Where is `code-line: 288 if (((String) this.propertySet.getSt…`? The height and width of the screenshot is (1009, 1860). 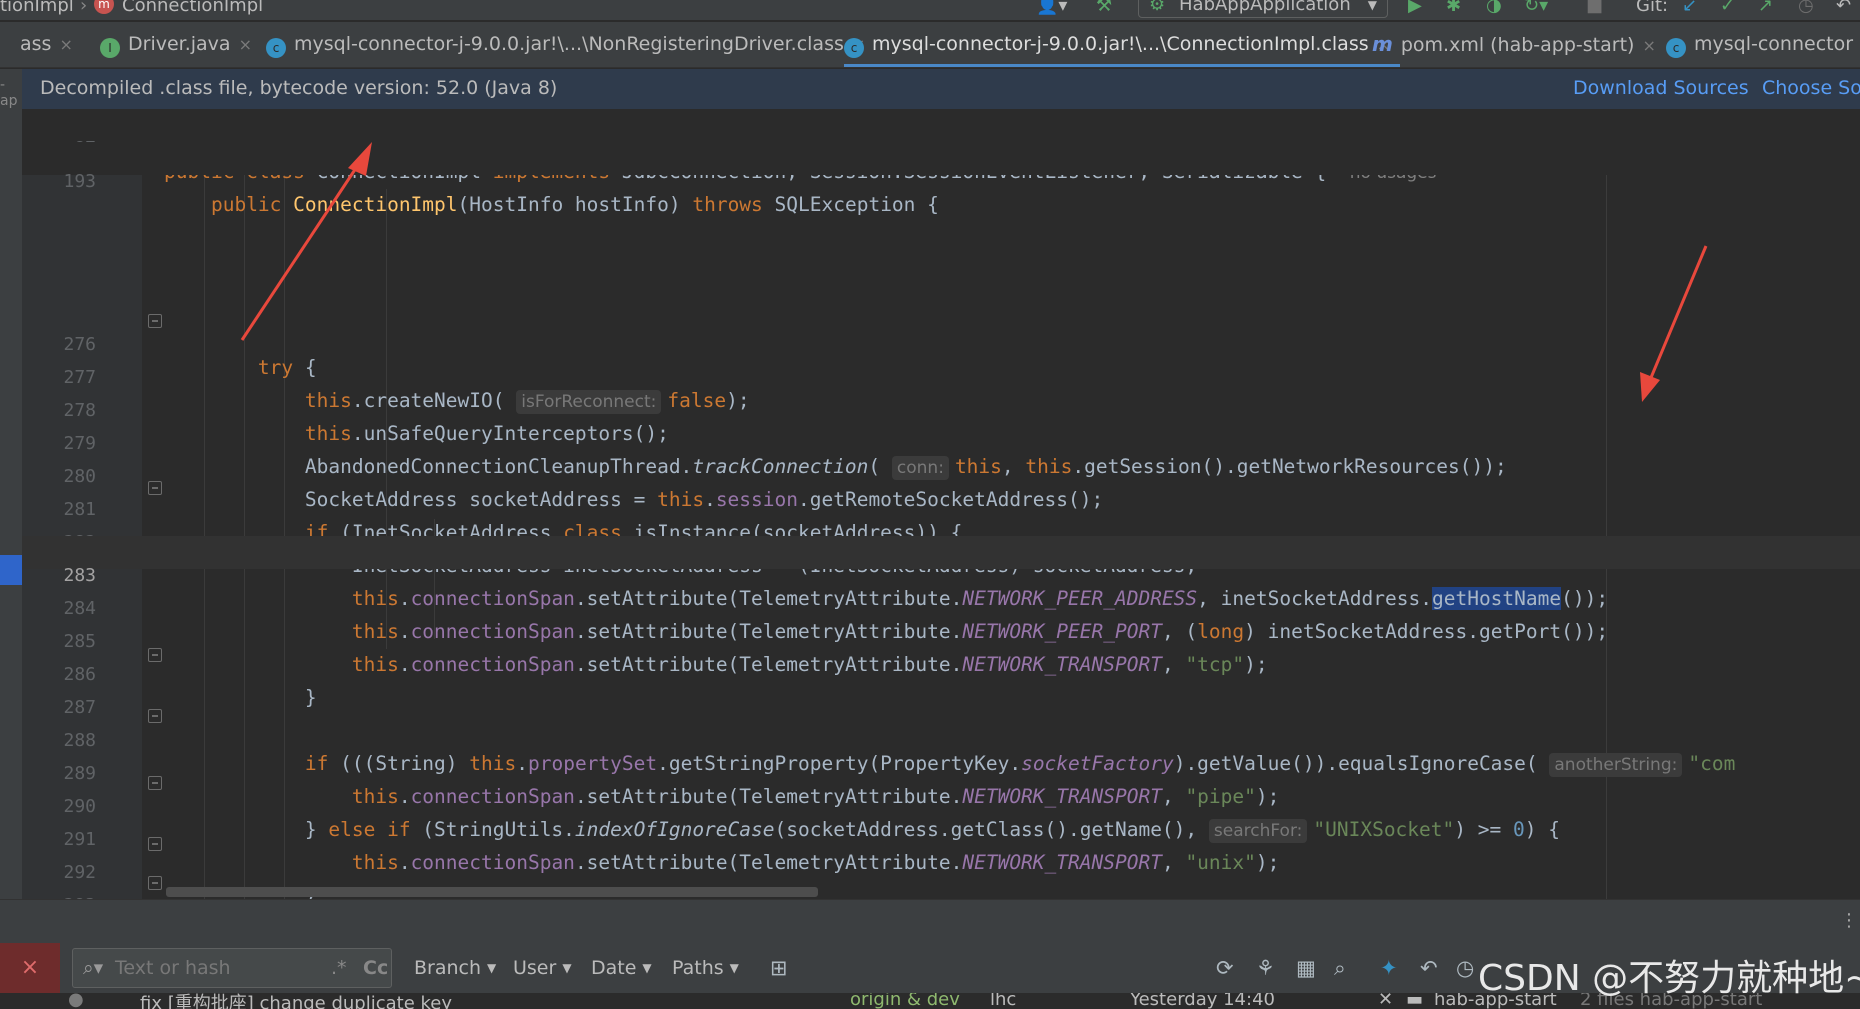 code-line: 288 if (((String) this.propertySet.getSt… is located at coordinates (941, 739).